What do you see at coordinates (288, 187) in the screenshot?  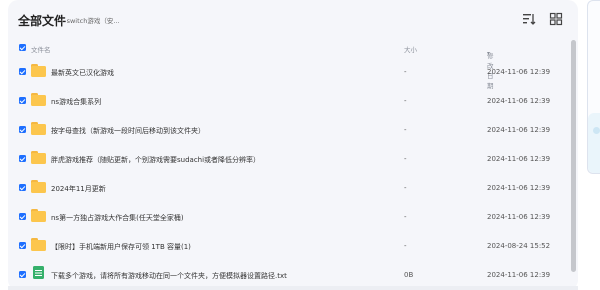 I see `file-row: 2024年11月更新 - 2024-11-06 12:39` at bounding box center [288, 187].